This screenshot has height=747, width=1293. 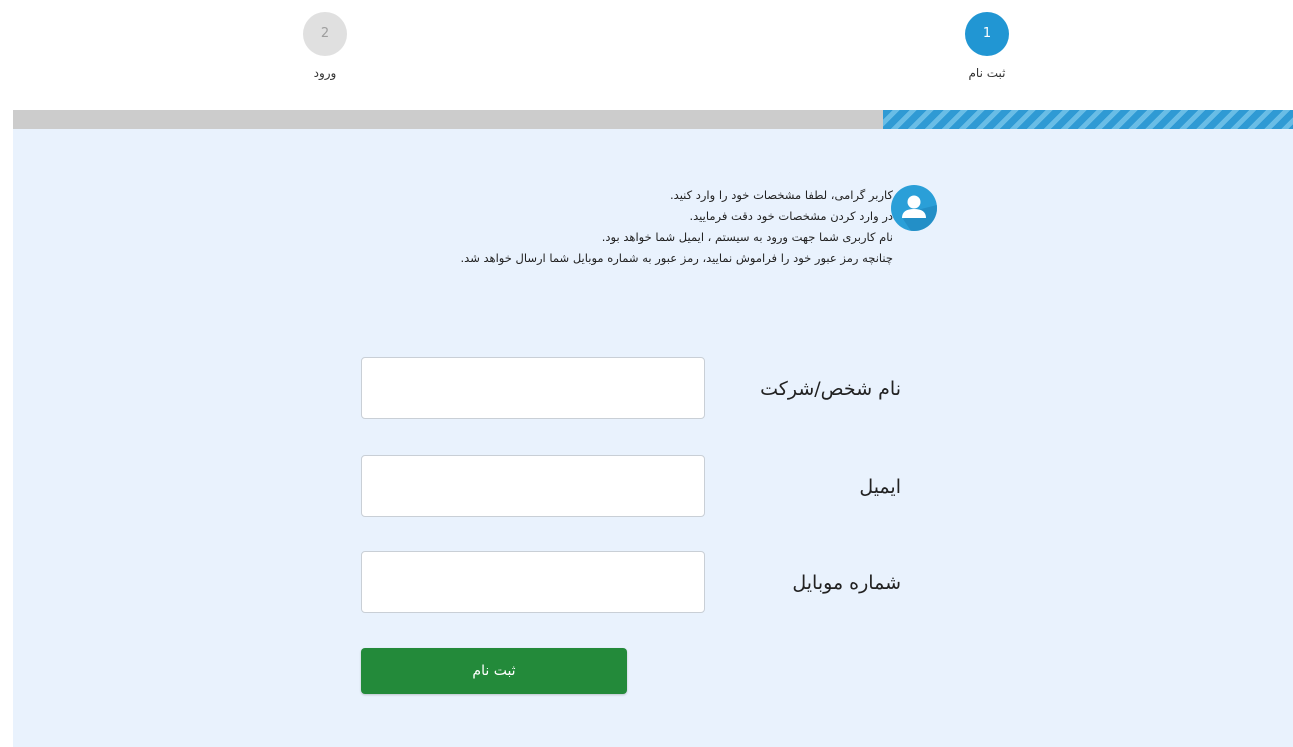 What do you see at coordinates (653, 119) in the screenshot?
I see `progress-bar` at bounding box center [653, 119].